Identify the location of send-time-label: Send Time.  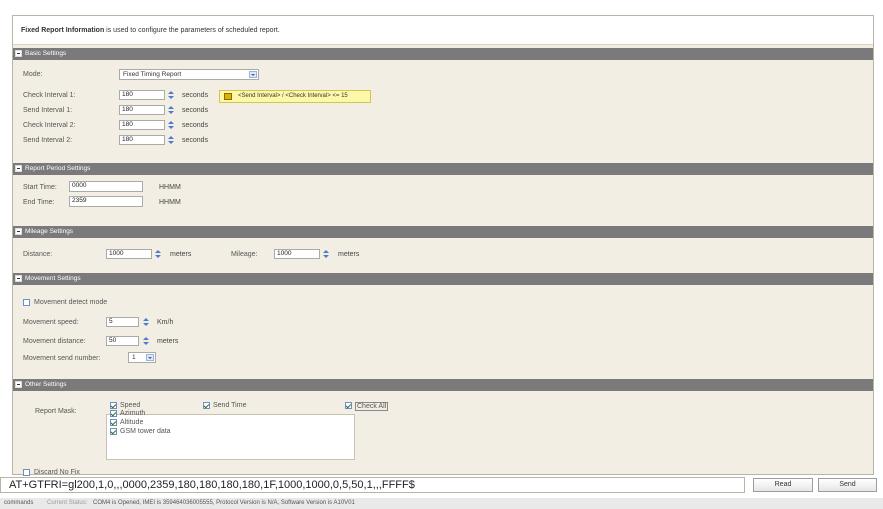
(230, 405).